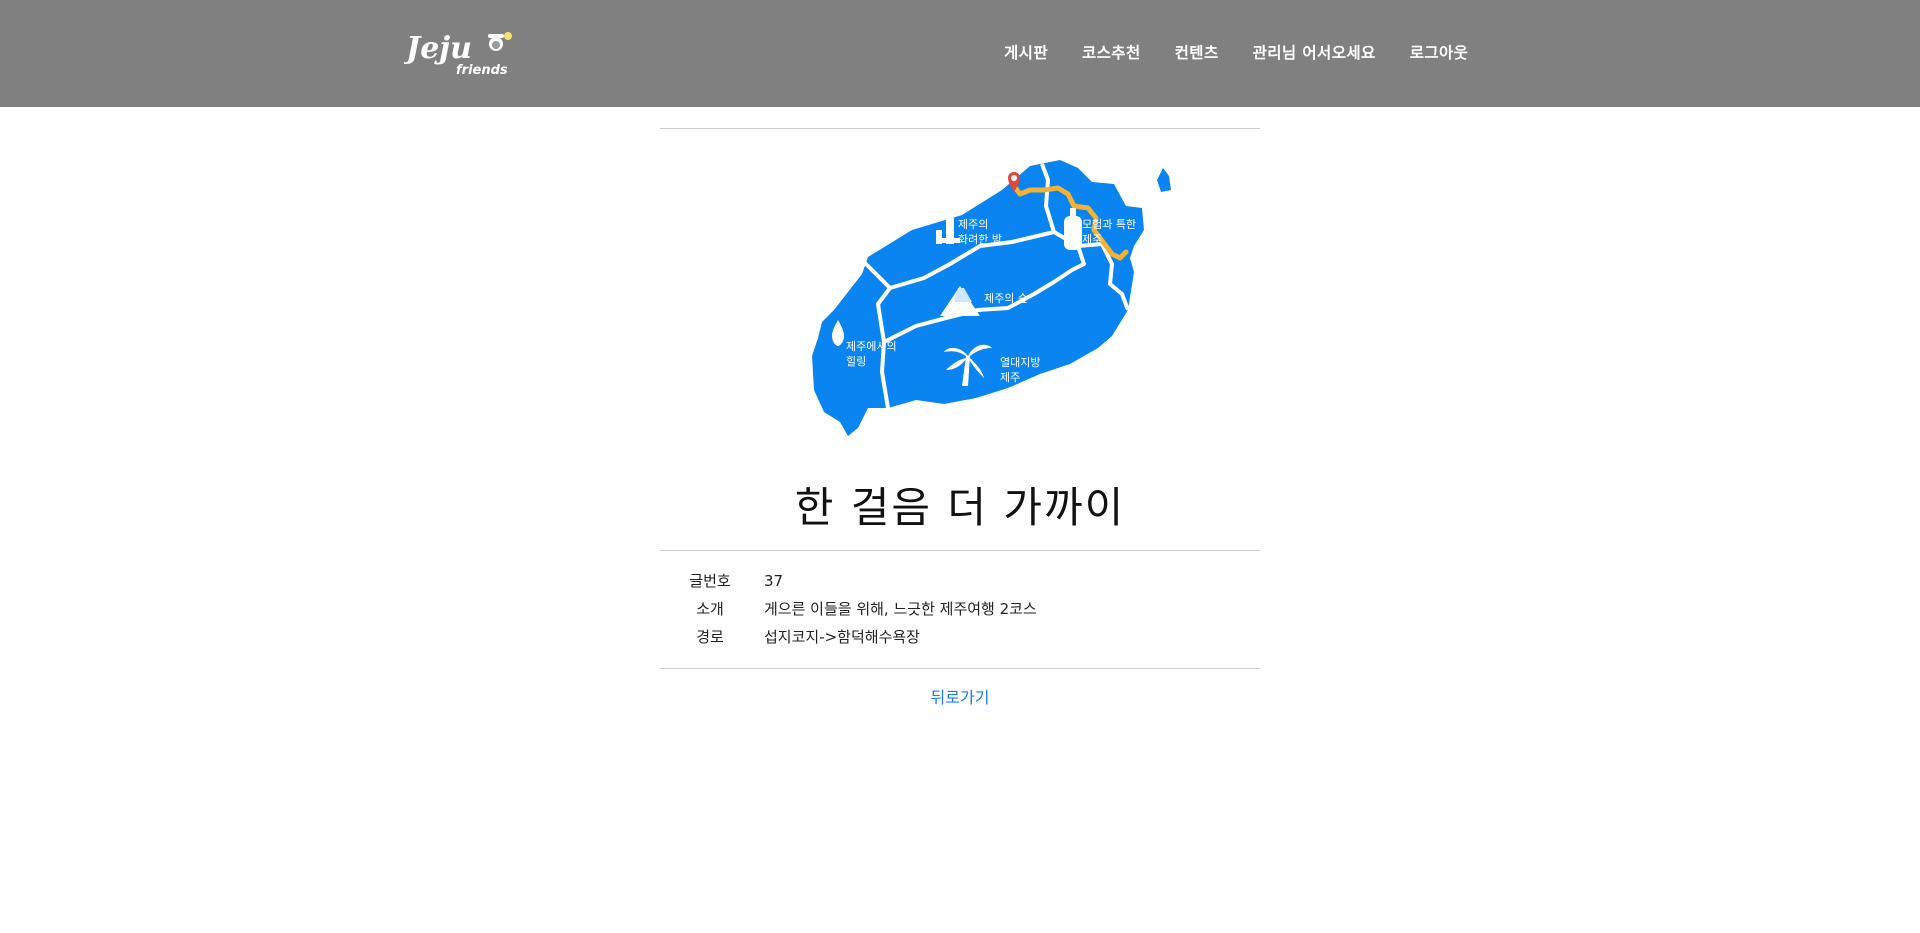 The width and height of the screenshot is (1920, 933). What do you see at coordinates (1314, 52) in the screenshot?
I see `nav-admin-welcome-link: 관리님 어서오세요` at bounding box center [1314, 52].